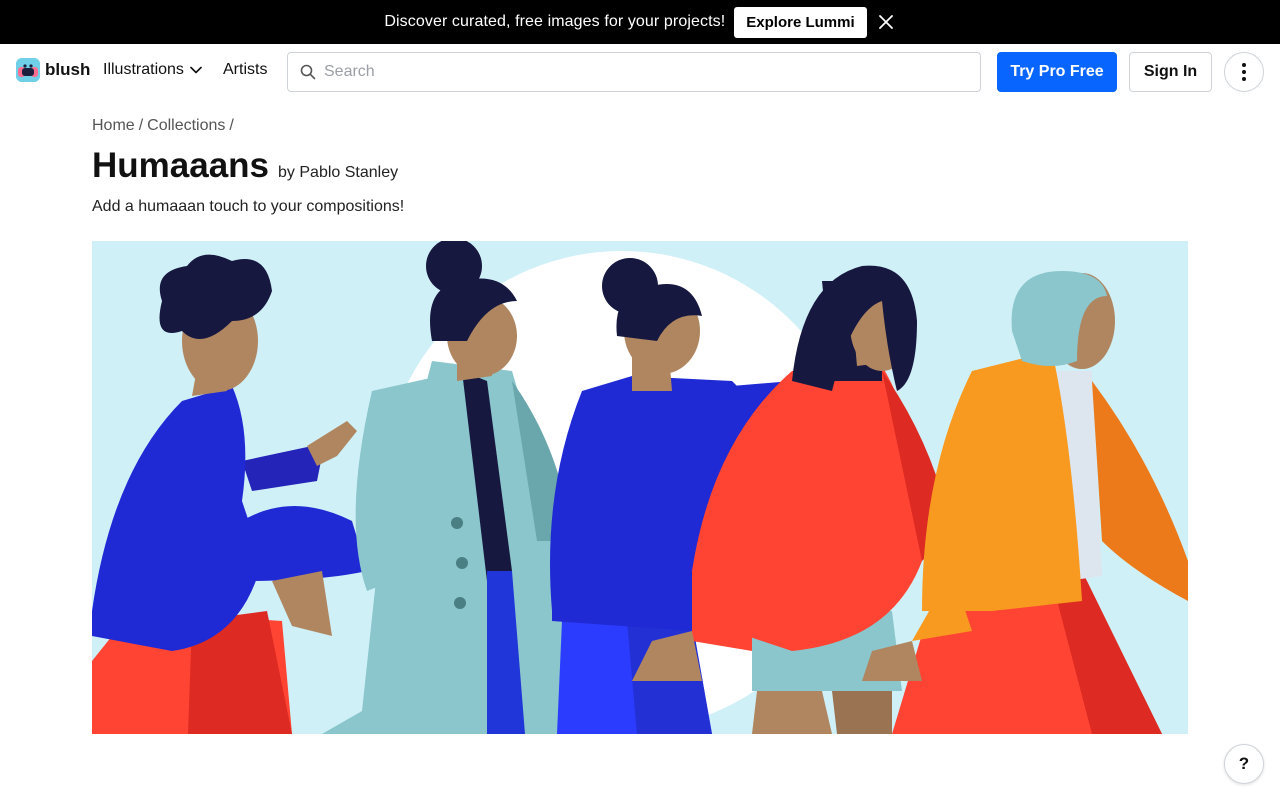 Image resolution: width=1280 pixels, height=800 pixels. What do you see at coordinates (113, 126) in the screenshot?
I see `breadcrumb-home: Home` at bounding box center [113, 126].